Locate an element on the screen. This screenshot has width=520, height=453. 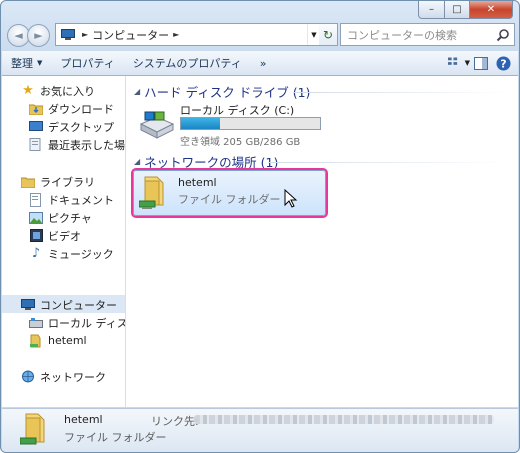
sidebar-item-label: ミュージック is located at coordinates (81, 254).